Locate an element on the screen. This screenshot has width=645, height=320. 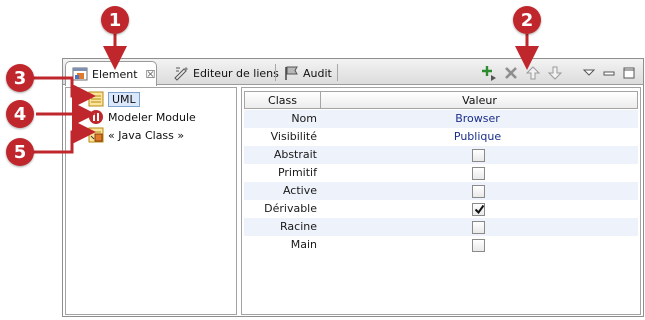
move-up-icon is located at coordinates (533, 73).